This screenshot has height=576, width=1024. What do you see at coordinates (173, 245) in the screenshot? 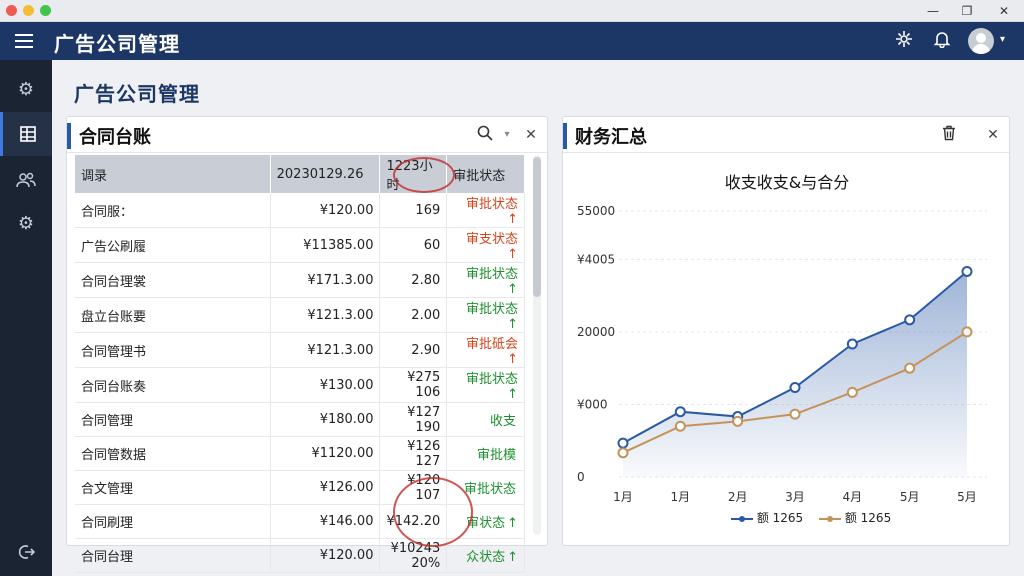
I see `cell-name: 广告公刷履` at bounding box center [173, 245].